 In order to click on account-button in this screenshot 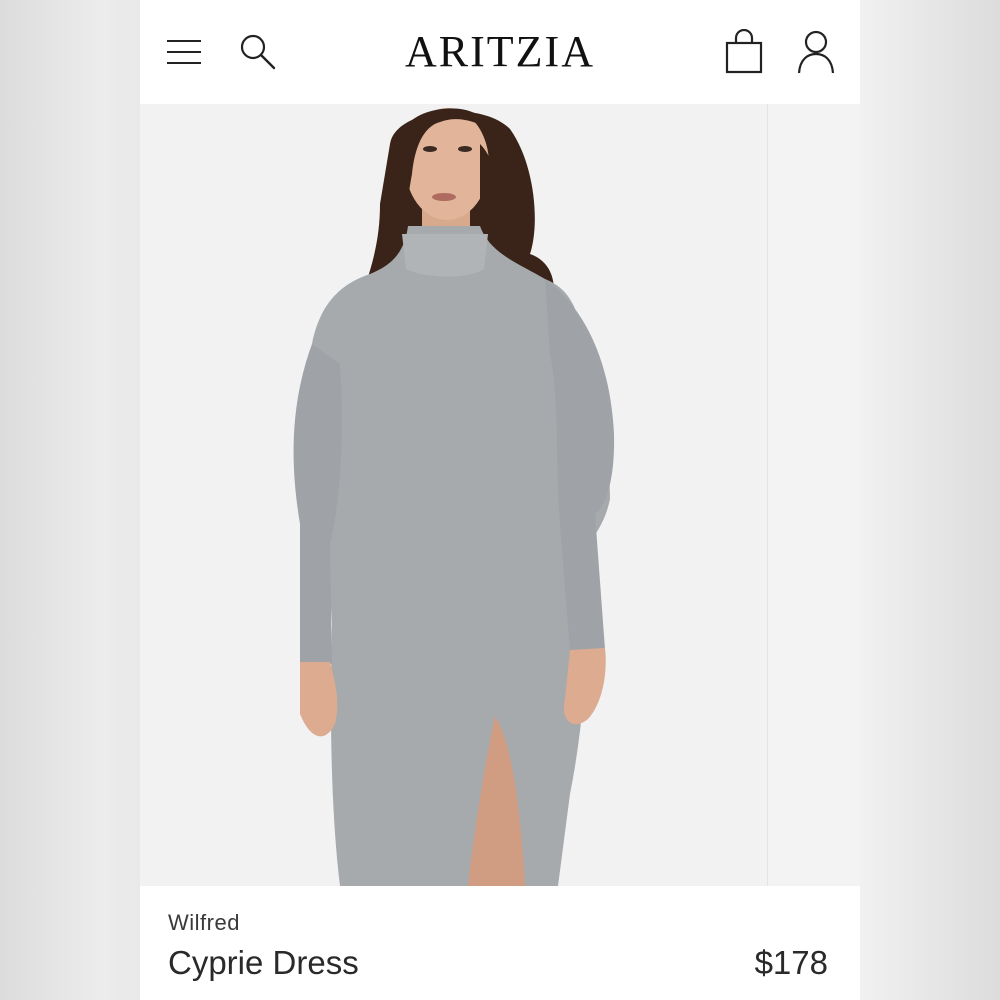, I will do `click(816, 52)`.